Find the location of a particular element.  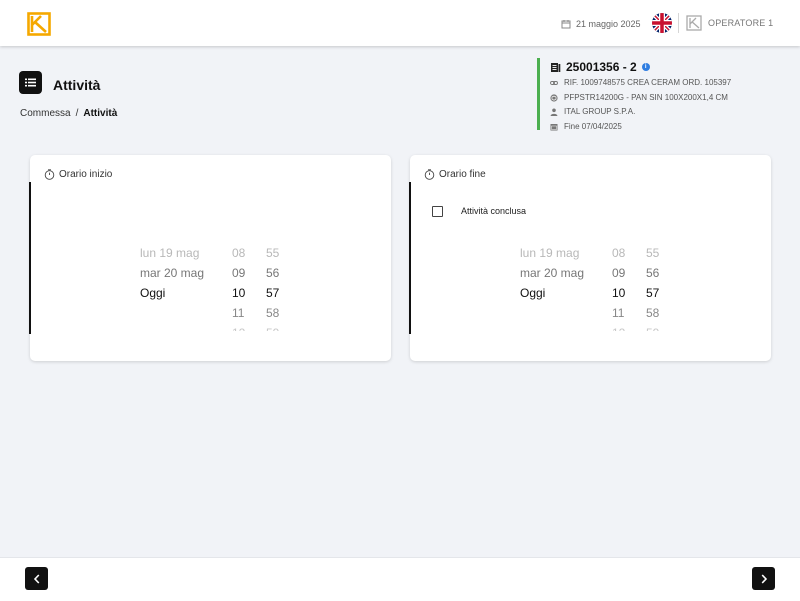

order-header: 25001356 - 2 i is located at coordinates (600, 67).